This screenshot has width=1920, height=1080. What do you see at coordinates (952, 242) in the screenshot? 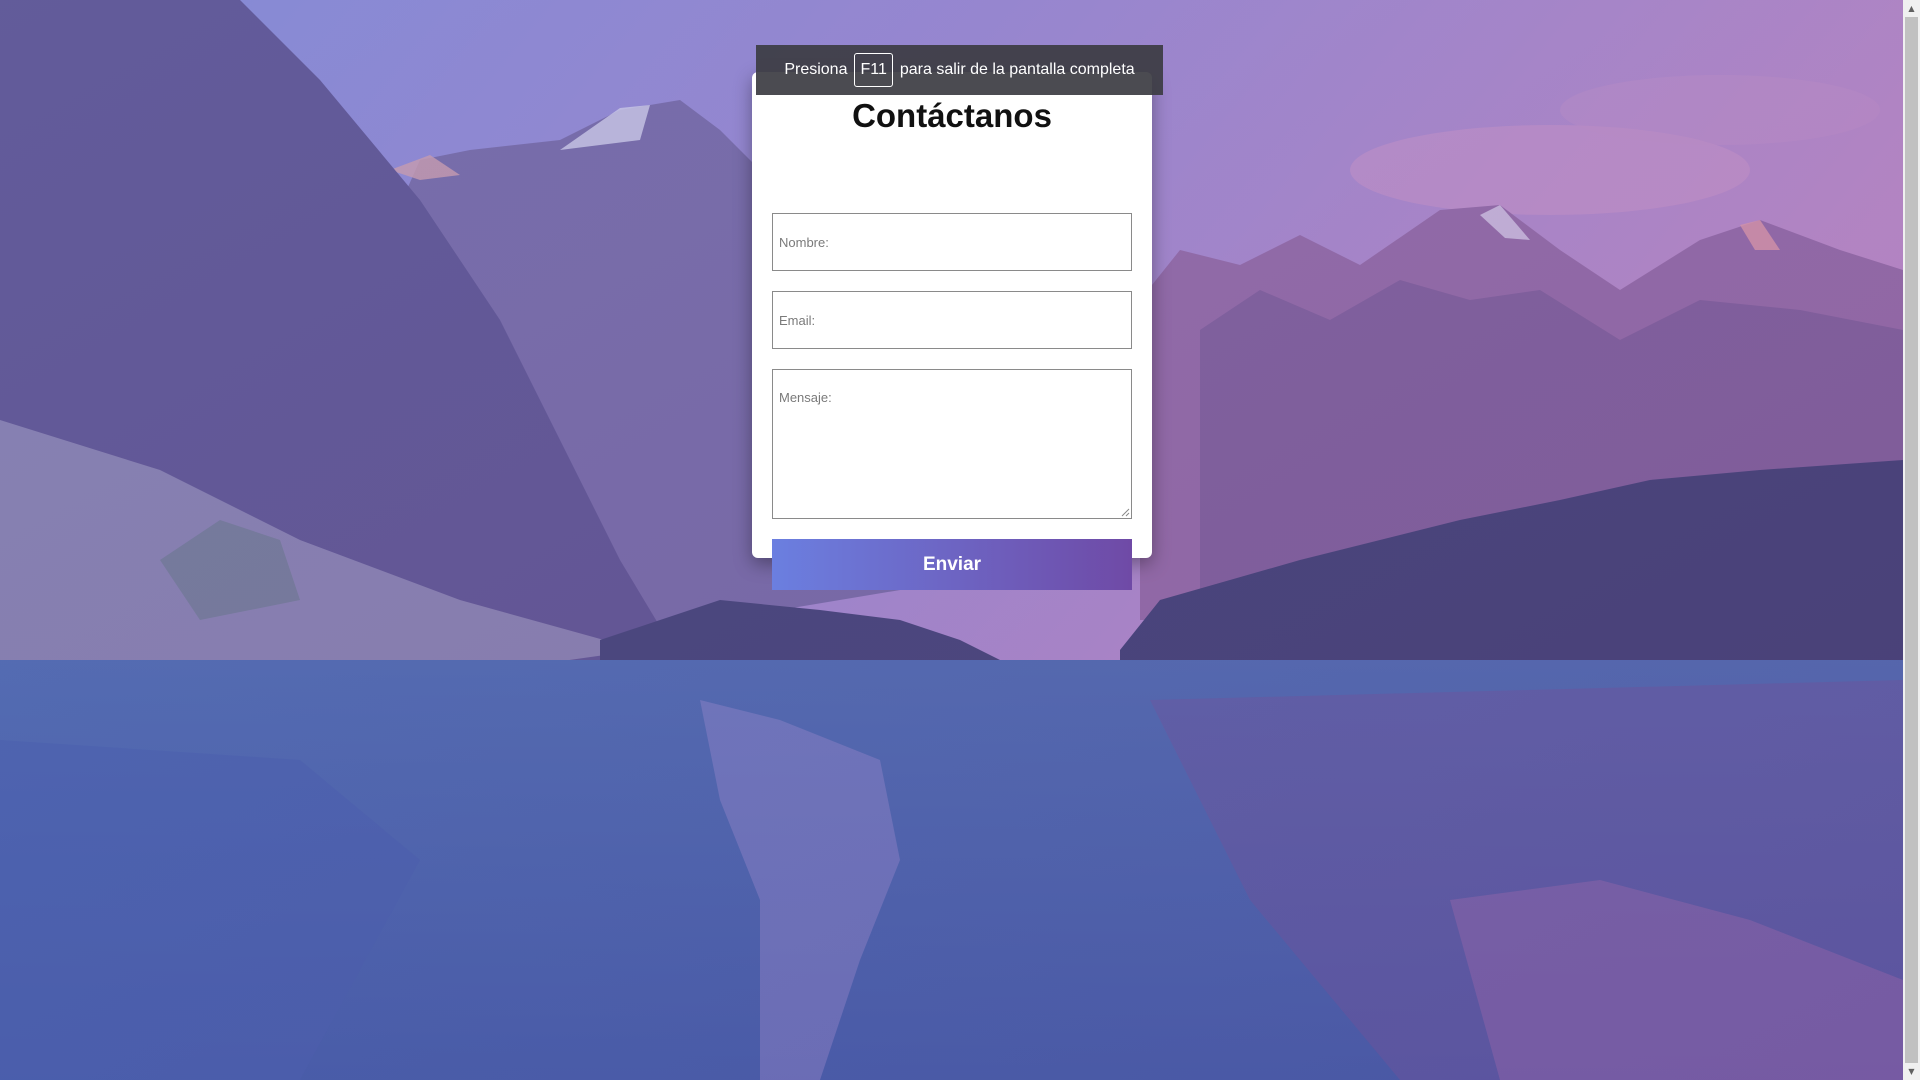
I see `name-field` at bounding box center [952, 242].